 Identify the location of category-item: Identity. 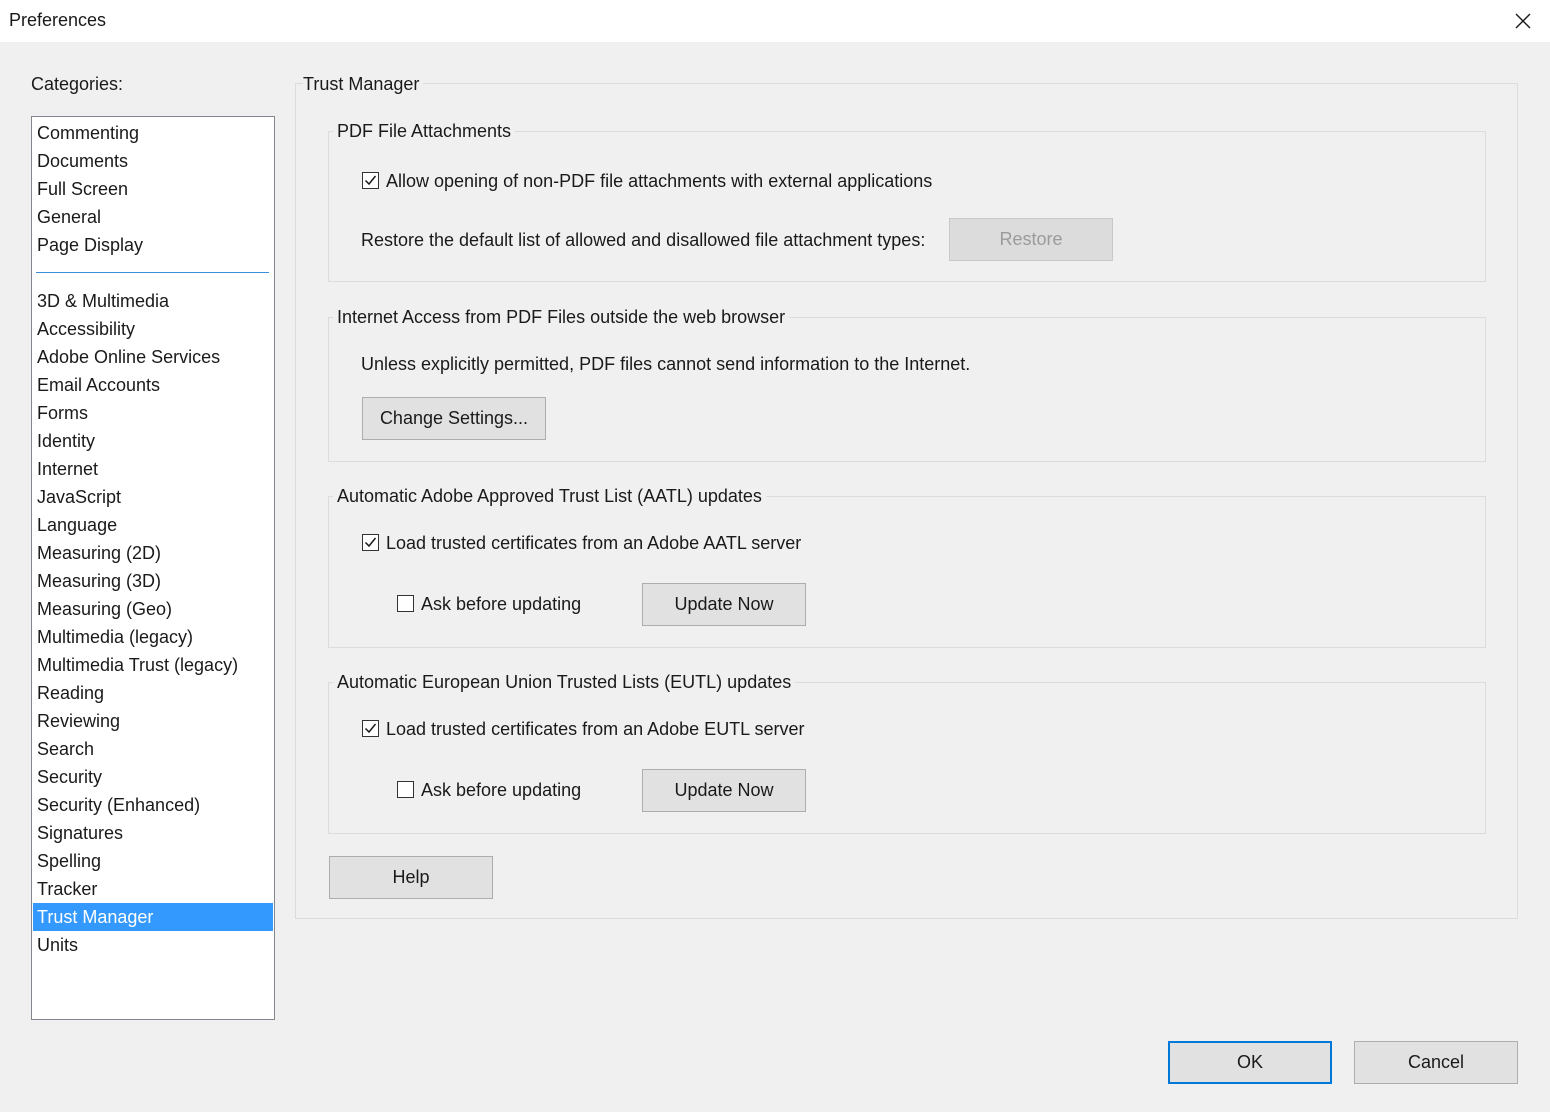
(153, 441).